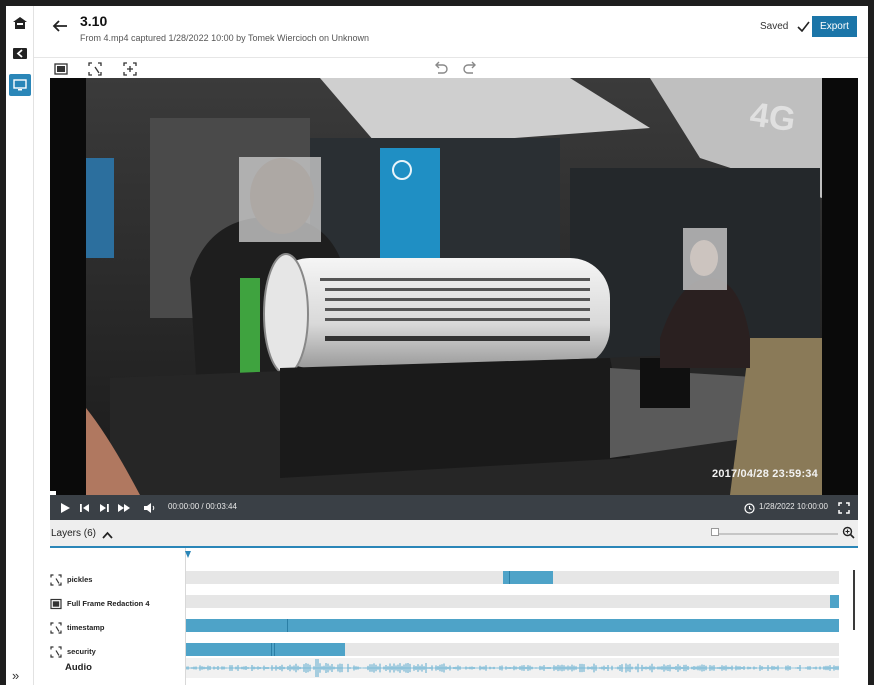 This screenshot has height=685, width=874. What do you see at coordinates (454, 534) in the screenshot?
I see `layers-header: Layers (6)` at bounding box center [454, 534].